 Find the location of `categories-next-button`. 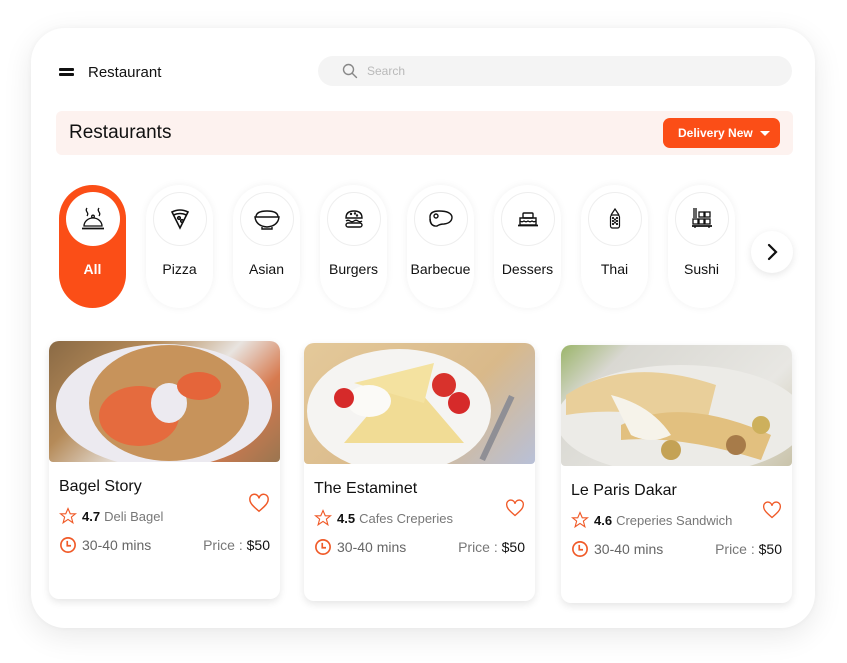

categories-next-button is located at coordinates (772, 252).